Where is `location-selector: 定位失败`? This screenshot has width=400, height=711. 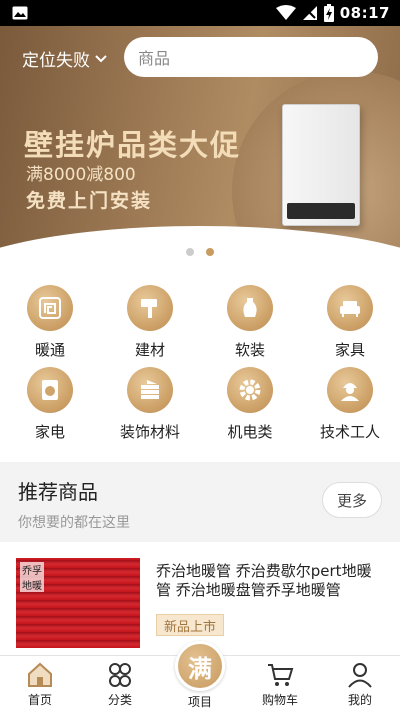
location-selector: 定位失败 is located at coordinates (65, 58).